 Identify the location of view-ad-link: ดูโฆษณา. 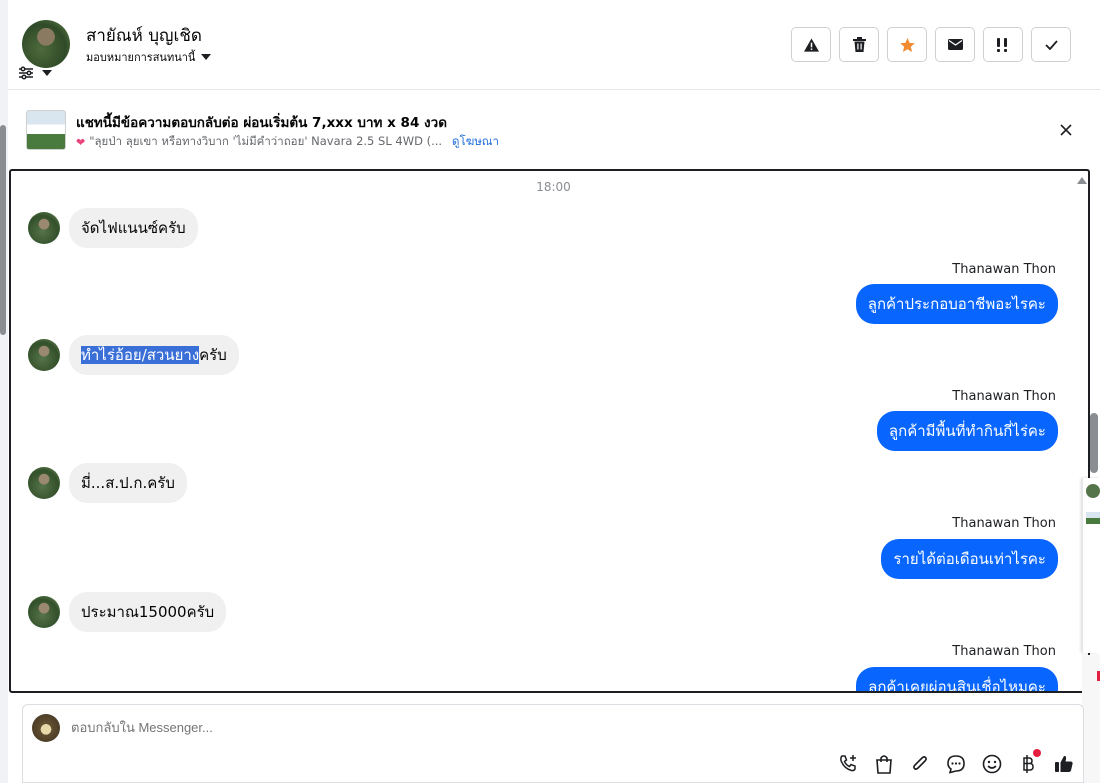
(475, 142).